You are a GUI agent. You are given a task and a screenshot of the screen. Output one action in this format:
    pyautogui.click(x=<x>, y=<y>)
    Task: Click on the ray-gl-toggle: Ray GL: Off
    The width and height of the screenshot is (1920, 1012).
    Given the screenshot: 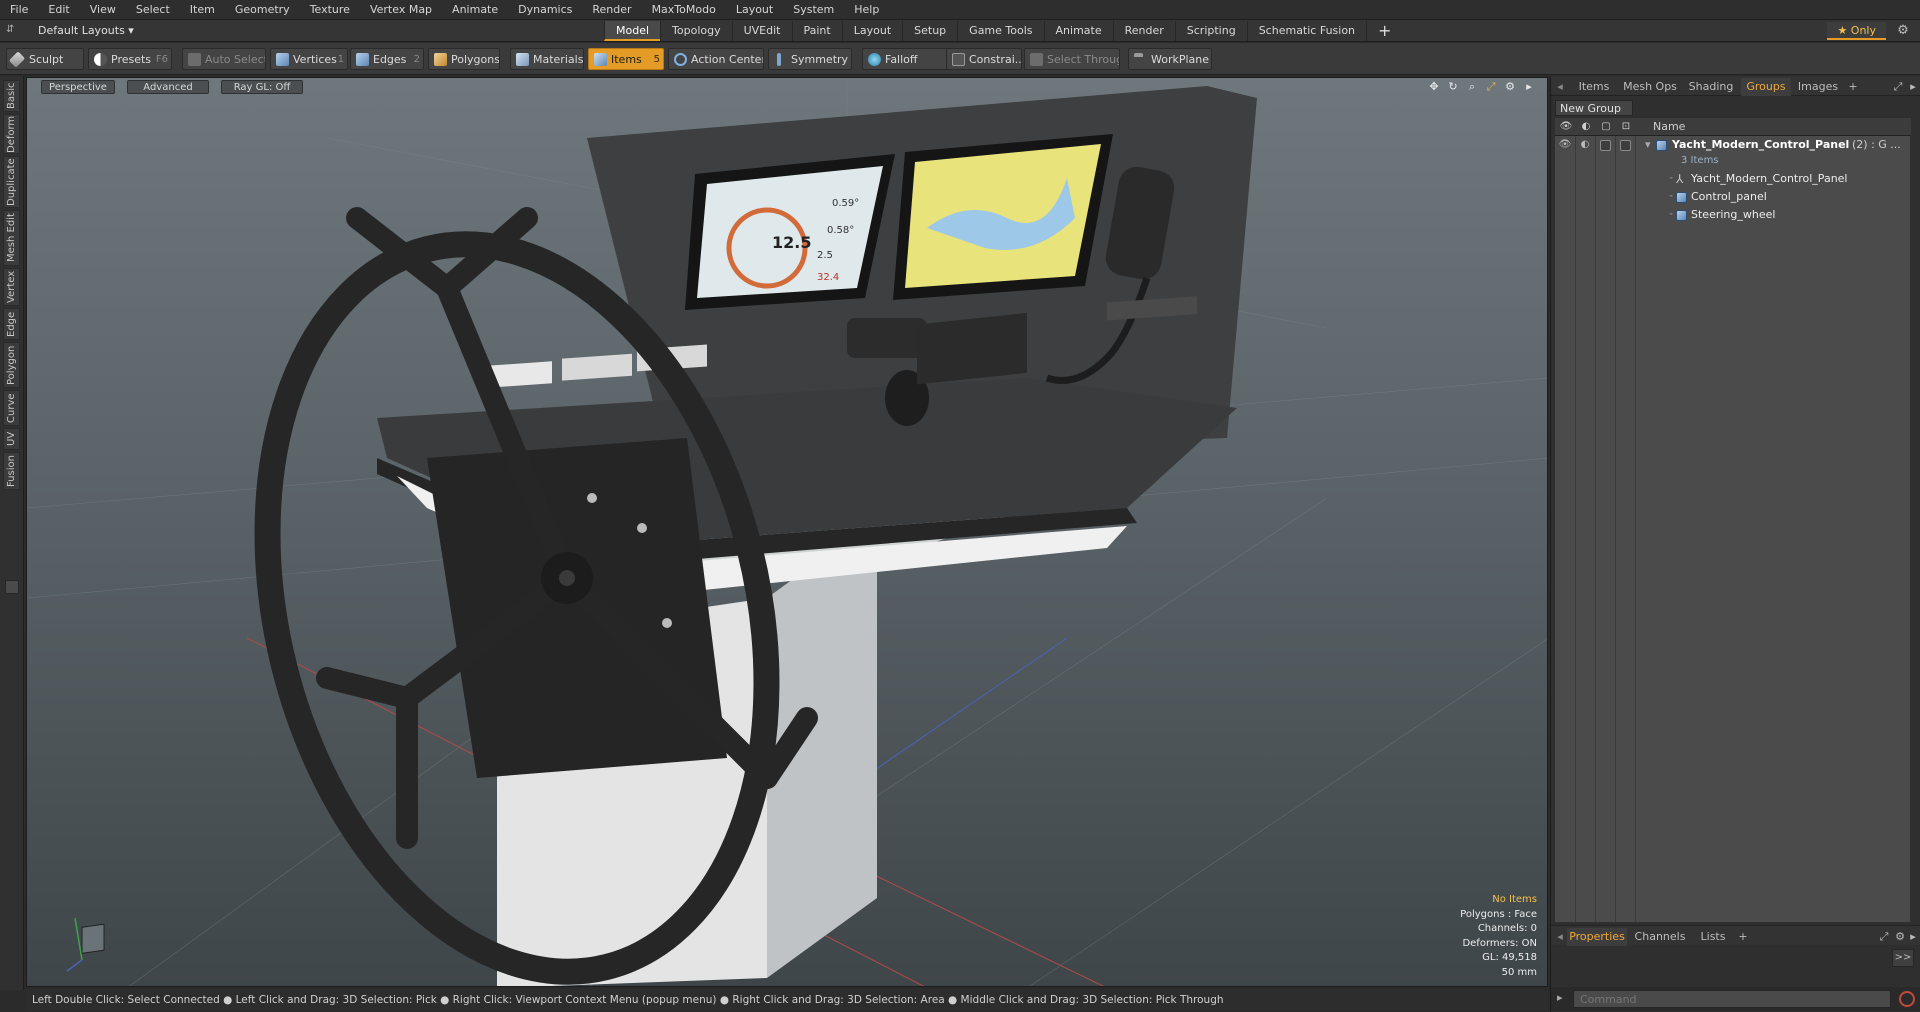 What is the action you would take?
    pyautogui.click(x=262, y=87)
    